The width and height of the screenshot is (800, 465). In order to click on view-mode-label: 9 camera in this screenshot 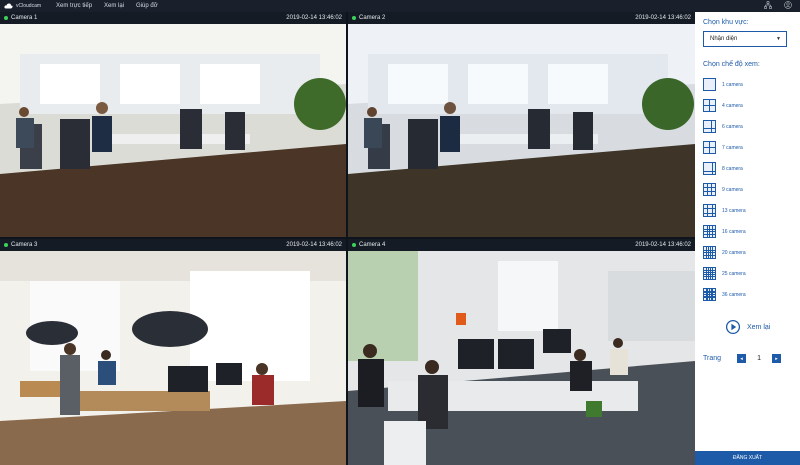, I will do `click(732, 189)`.